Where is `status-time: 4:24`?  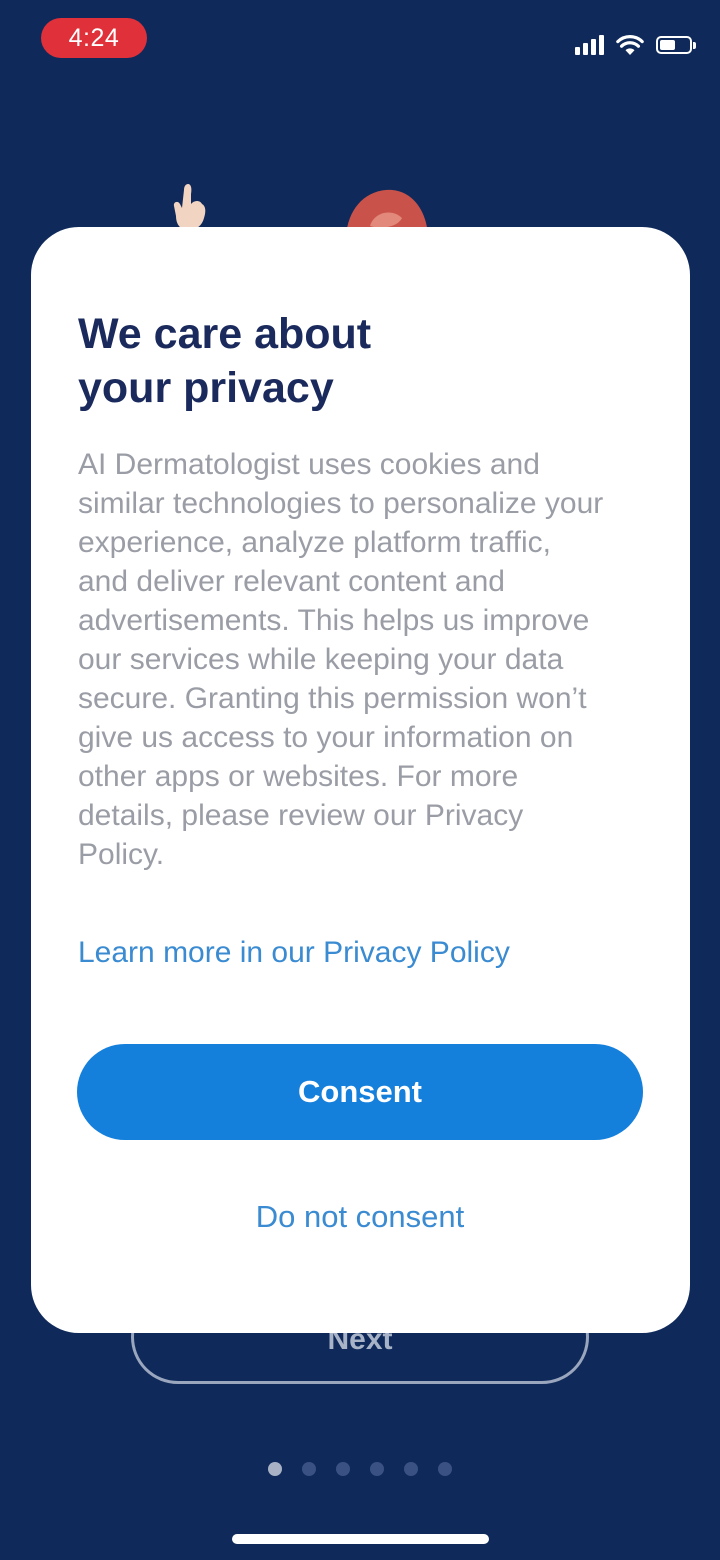
status-time: 4:24 is located at coordinates (94, 38).